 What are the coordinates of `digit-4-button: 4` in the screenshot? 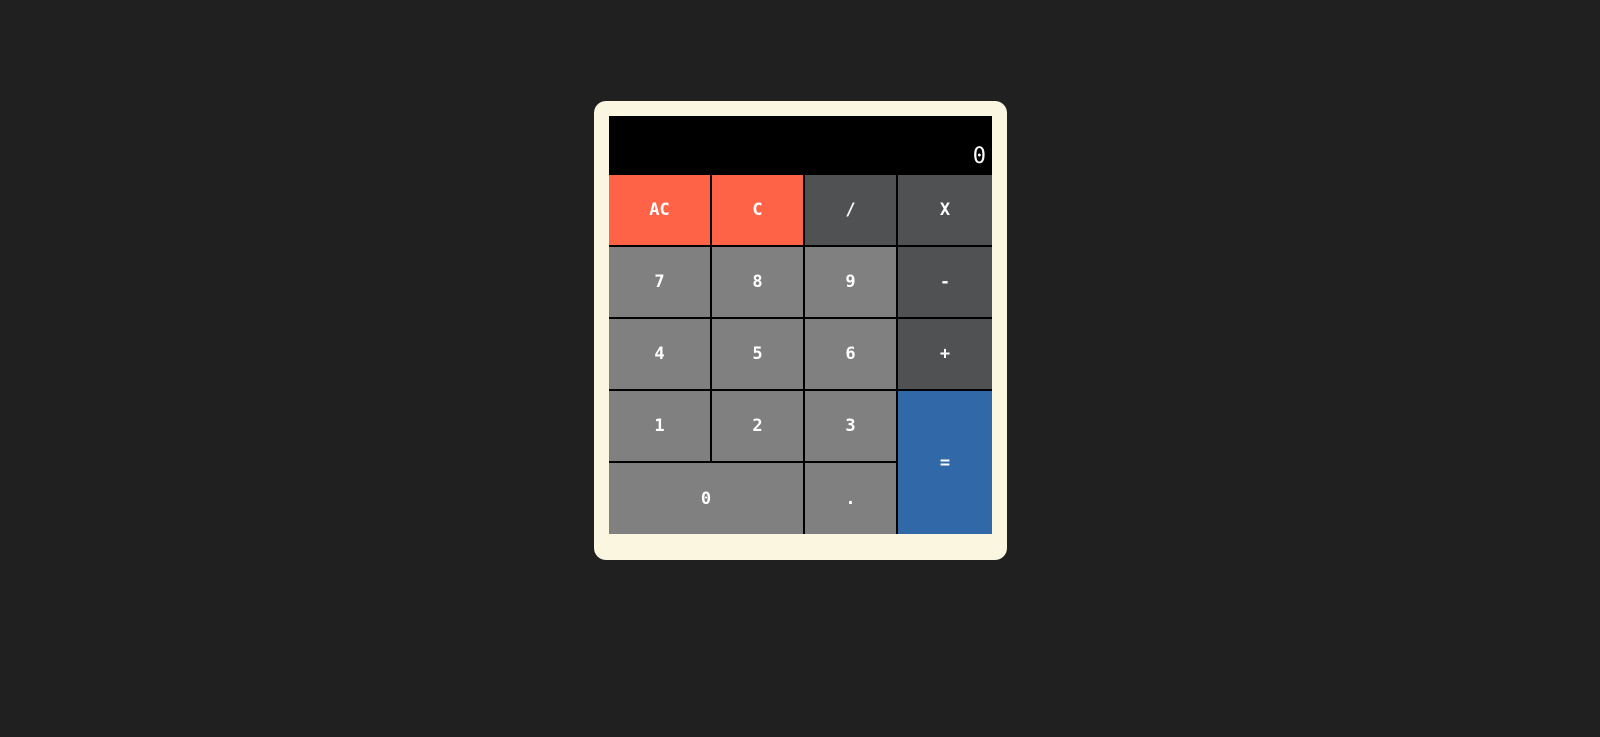 It's located at (660, 355).